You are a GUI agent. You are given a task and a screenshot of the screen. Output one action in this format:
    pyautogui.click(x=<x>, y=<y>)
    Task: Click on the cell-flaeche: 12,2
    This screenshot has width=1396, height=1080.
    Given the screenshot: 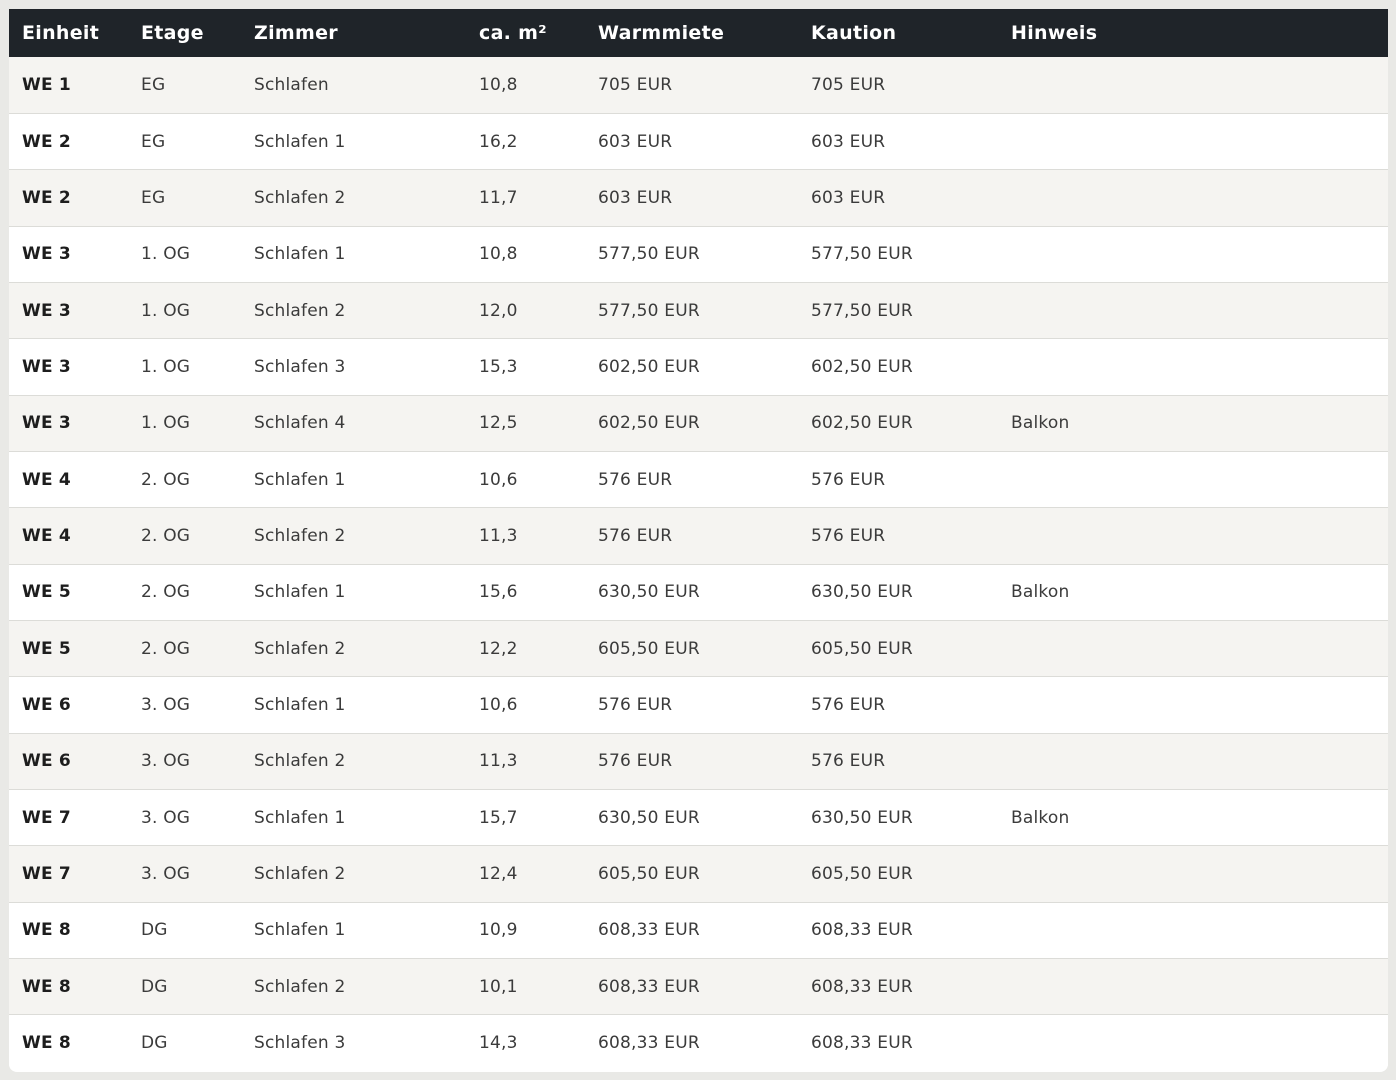 What is the action you would take?
    pyautogui.click(x=498, y=648)
    